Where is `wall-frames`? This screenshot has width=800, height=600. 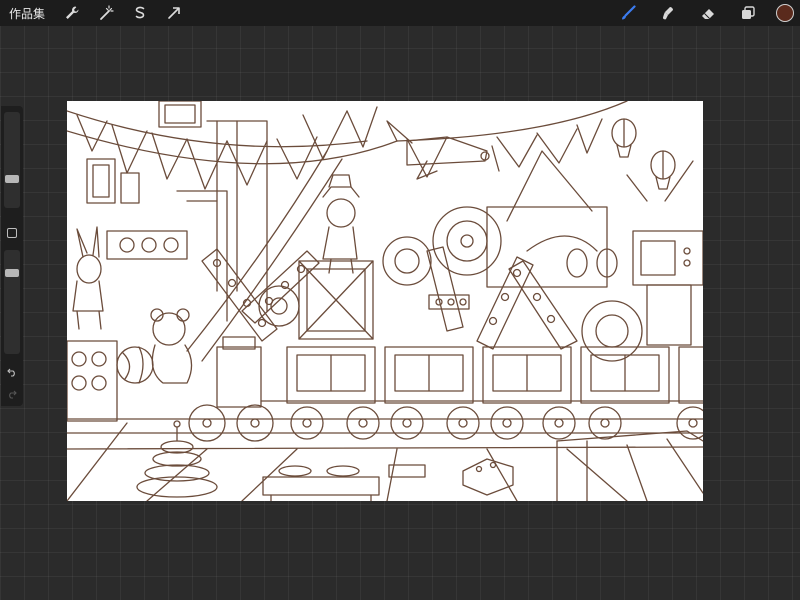 wall-frames is located at coordinates (144, 152).